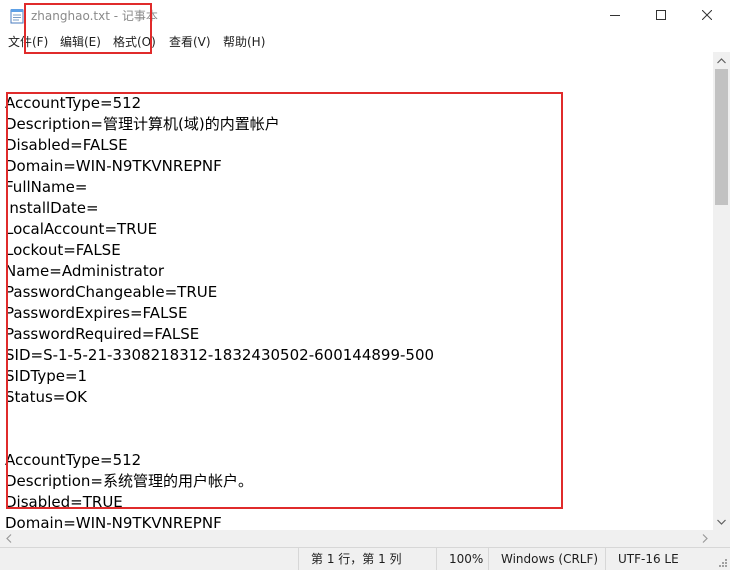 The height and width of the screenshot is (570, 730). What do you see at coordinates (722, 562) in the screenshot?
I see `resize-grip-icon` at bounding box center [722, 562].